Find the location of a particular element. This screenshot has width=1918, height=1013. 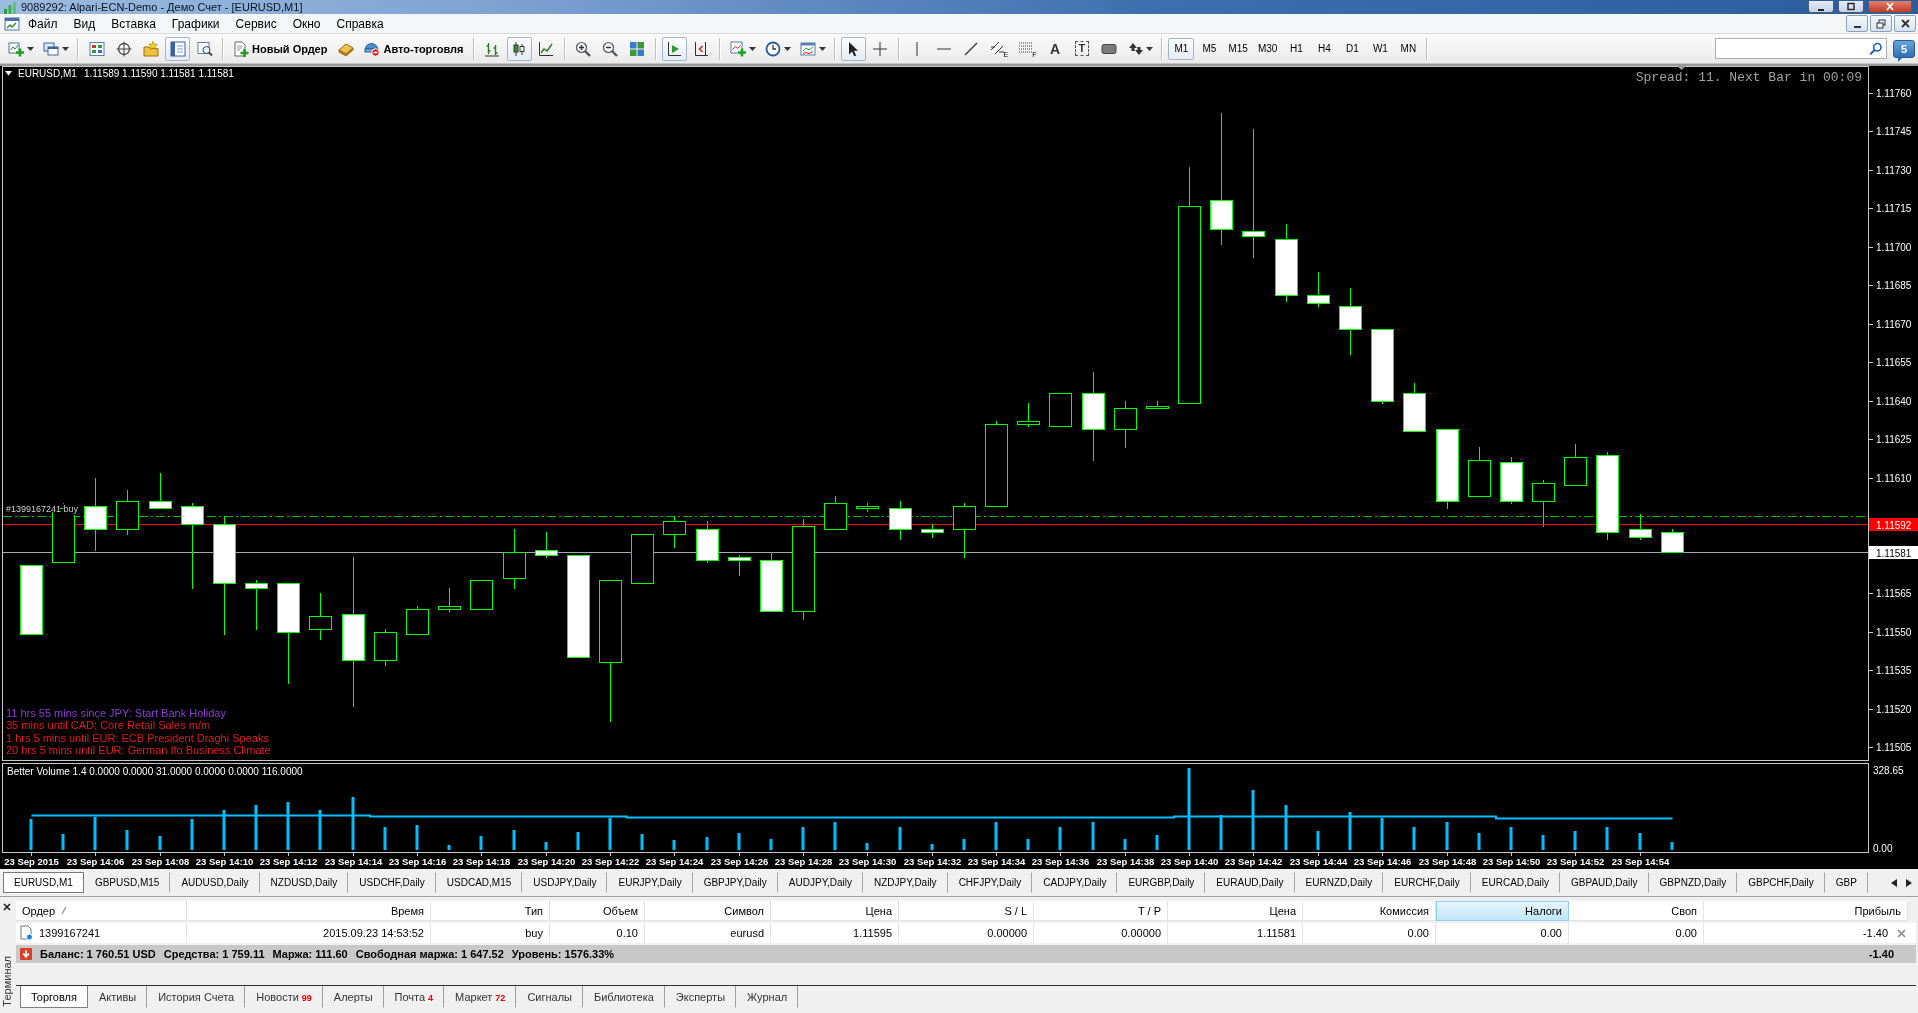

column-header: Налоги is located at coordinates (1502, 911).